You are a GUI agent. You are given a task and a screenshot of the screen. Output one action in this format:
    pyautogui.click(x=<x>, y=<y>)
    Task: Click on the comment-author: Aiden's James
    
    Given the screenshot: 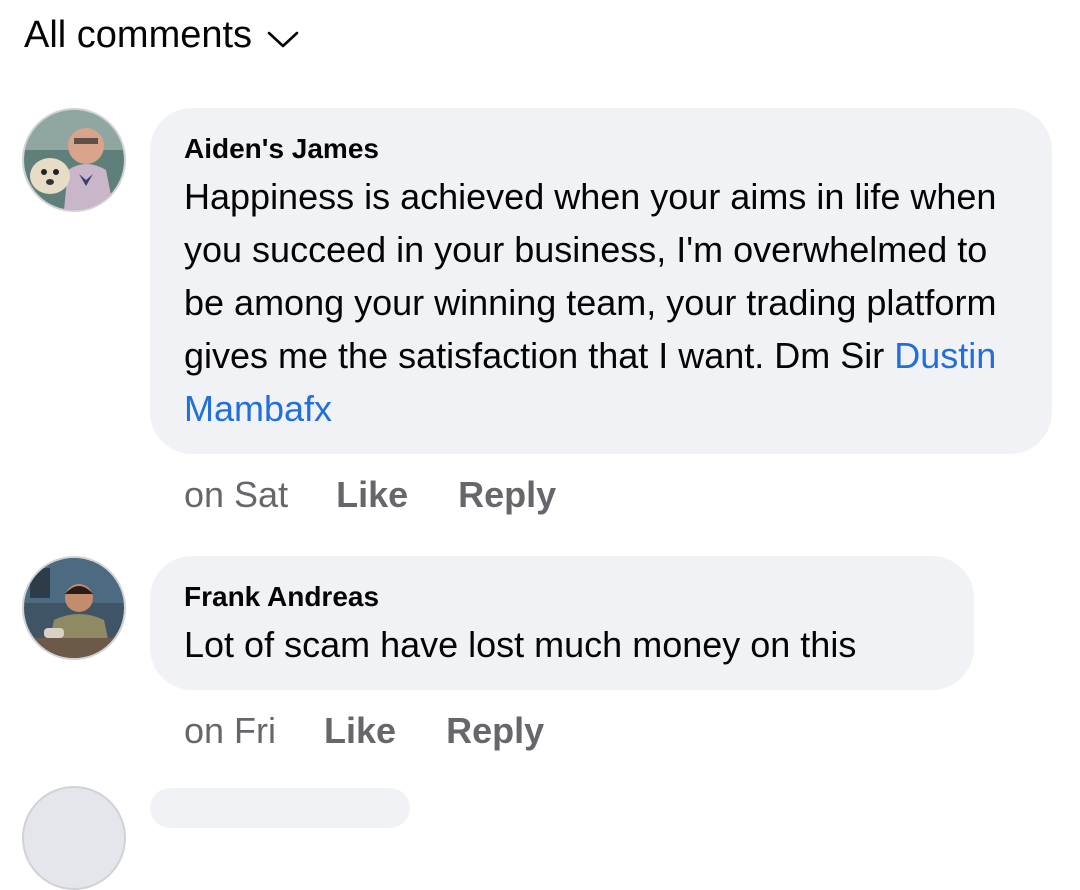 What is the action you would take?
    pyautogui.click(x=601, y=149)
    